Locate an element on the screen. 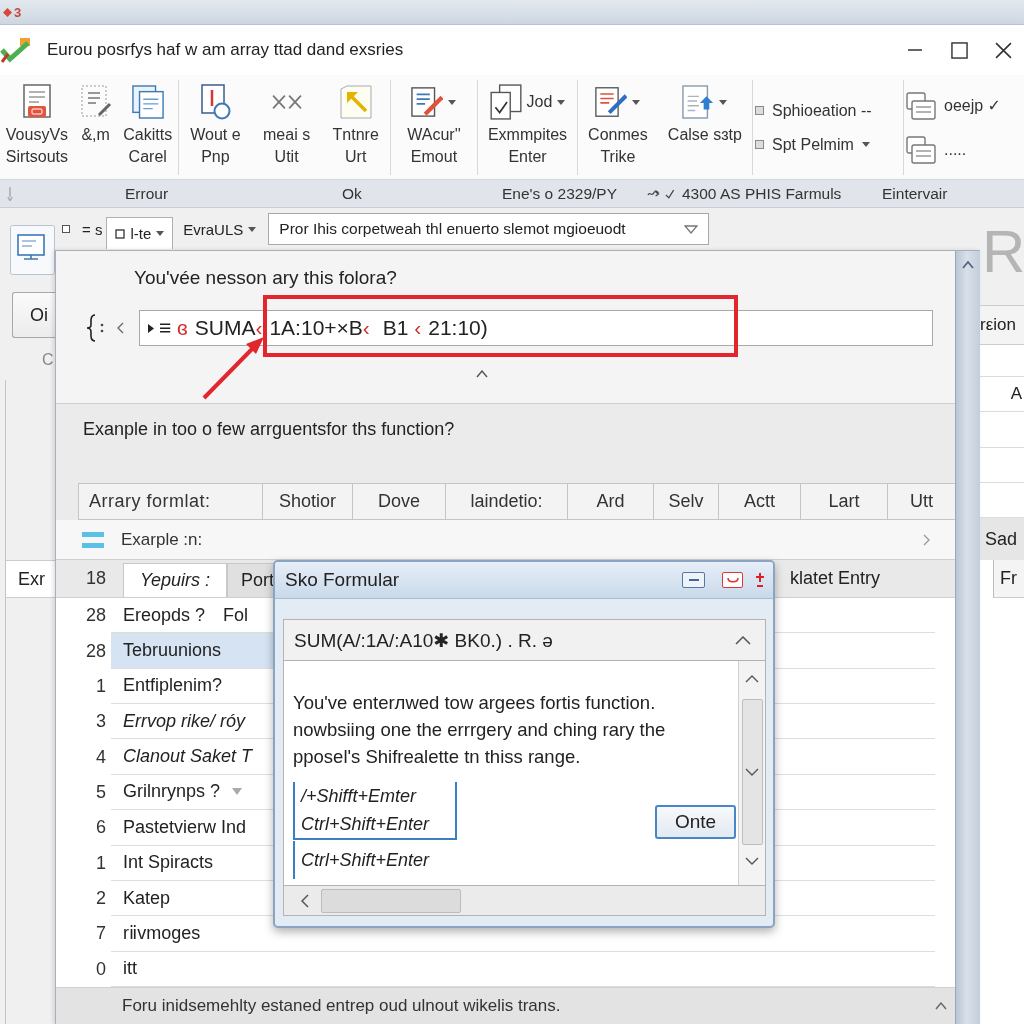  shortcut-label: /+Shifft+Emter is located at coordinates (358, 796).